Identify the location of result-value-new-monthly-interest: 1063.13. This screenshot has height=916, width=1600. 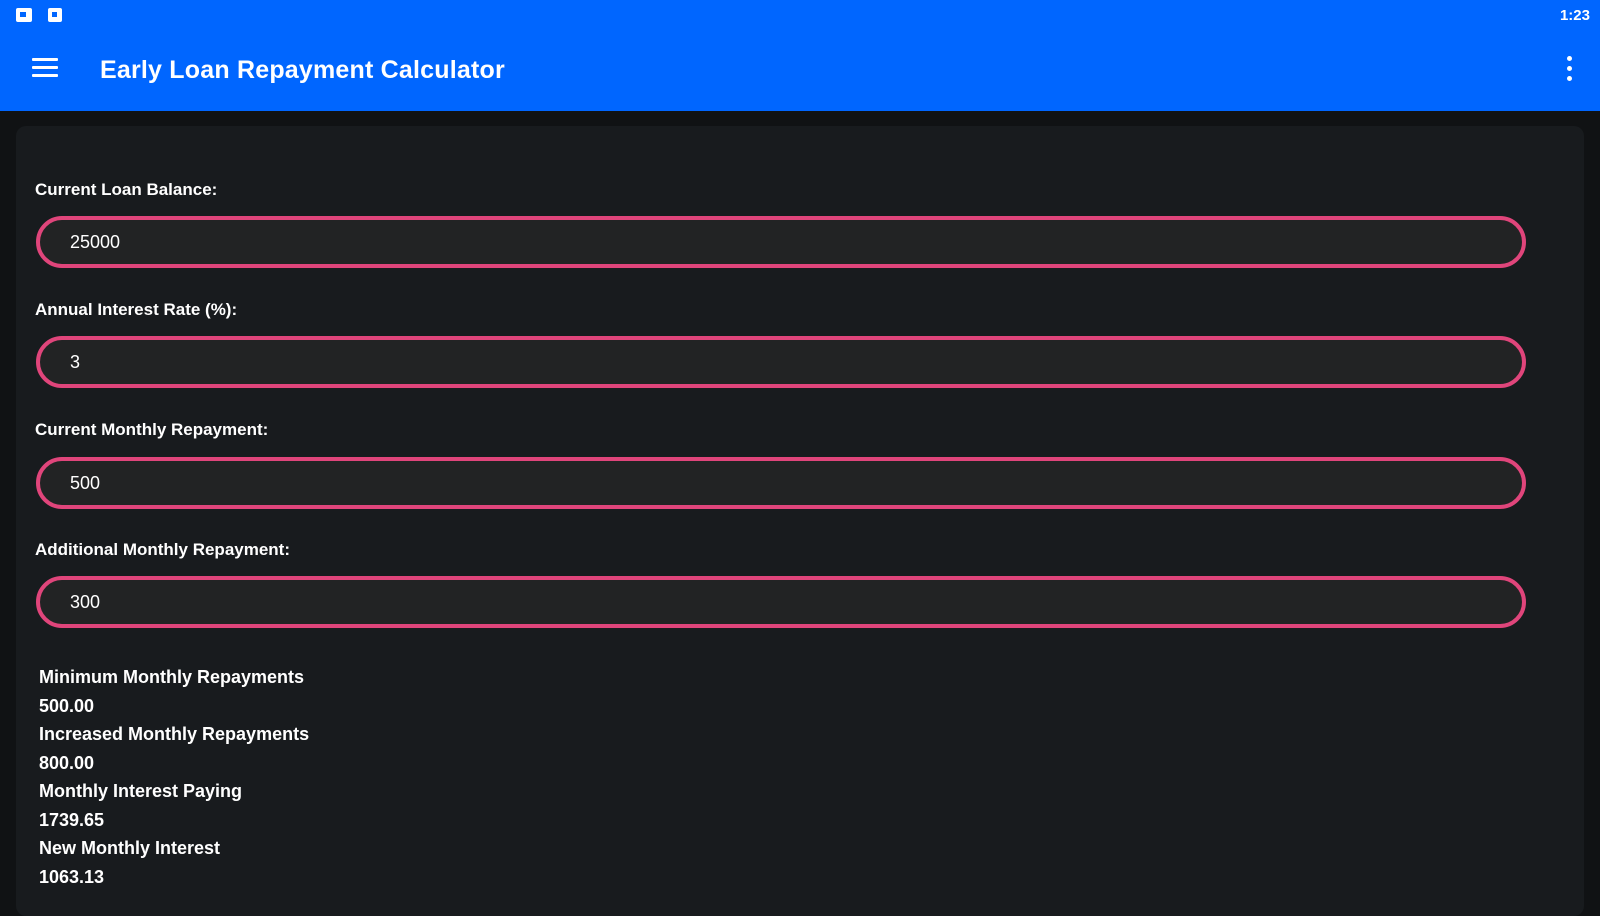
(72, 876).